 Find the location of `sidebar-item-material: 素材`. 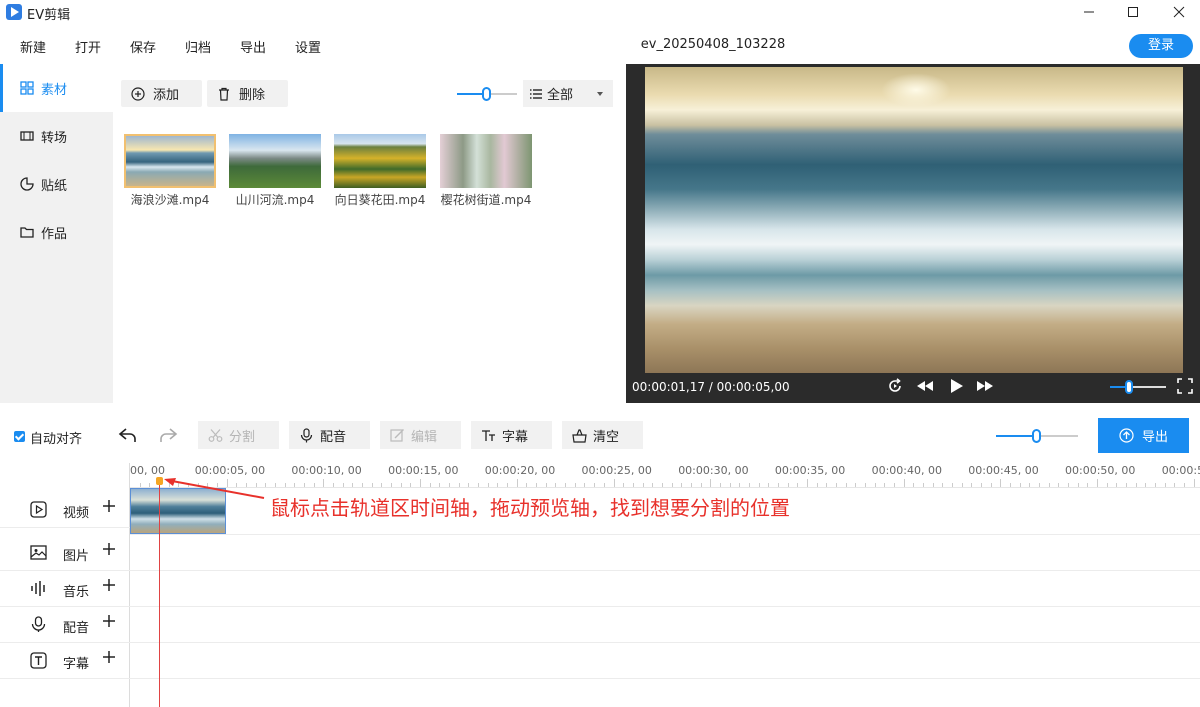

sidebar-item-material: 素材 is located at coordinates (56, 88).